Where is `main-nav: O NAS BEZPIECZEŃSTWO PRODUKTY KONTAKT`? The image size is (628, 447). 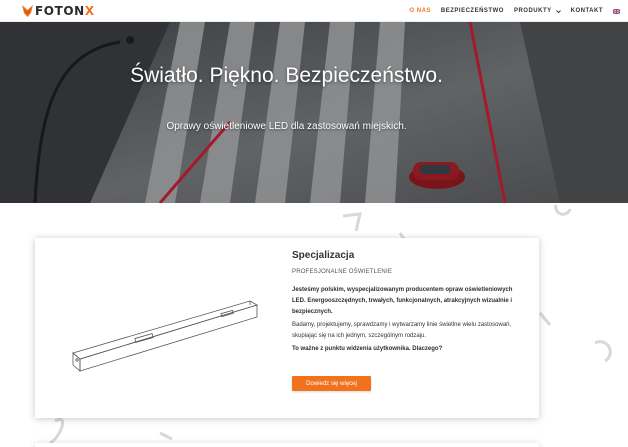
main-nav: O NAS BEZPIECZEŃSTWO PRODUKTY KONTAKT is located at coordinates (509, 11).